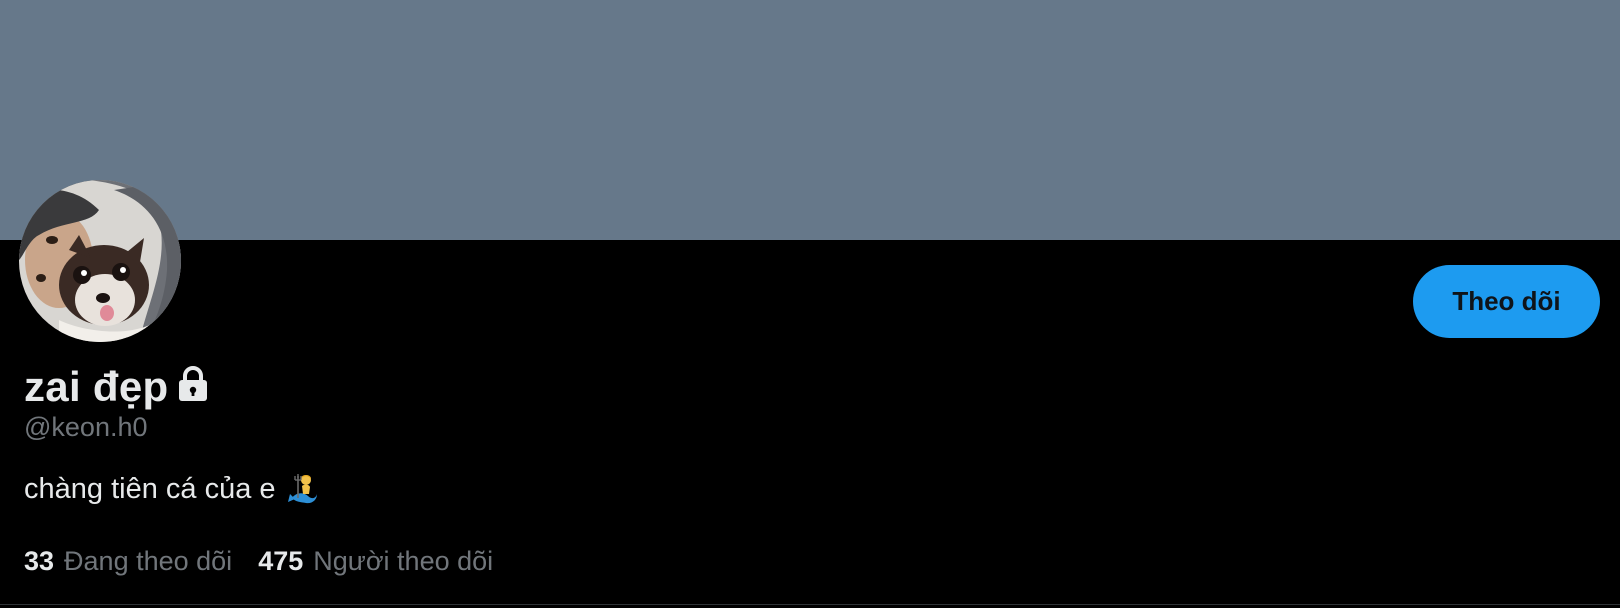 This screenshot has height=608, width=1620. I want to click on followers-label: Người theo dõi, so click(403, 561).